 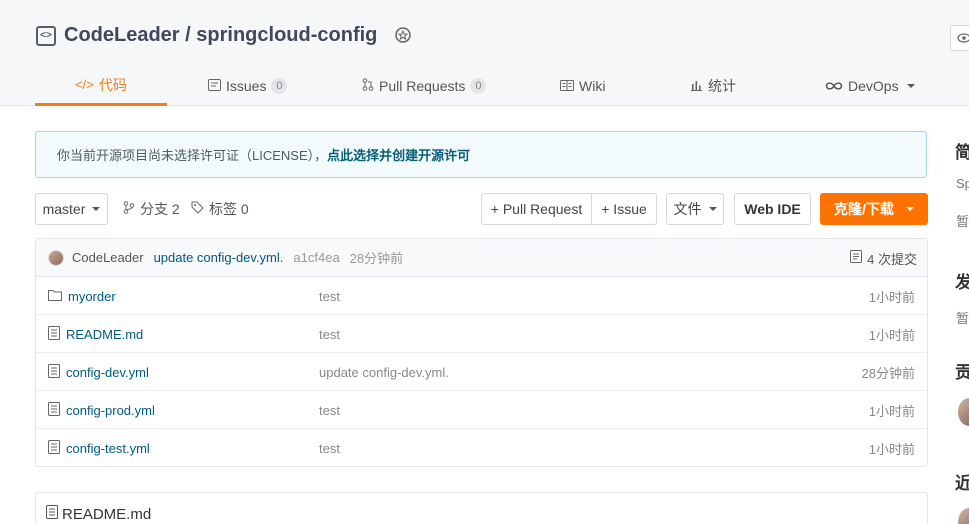 I want to click on tab-pull-requests-label: Pull Requests, so click(x=422, y=86).